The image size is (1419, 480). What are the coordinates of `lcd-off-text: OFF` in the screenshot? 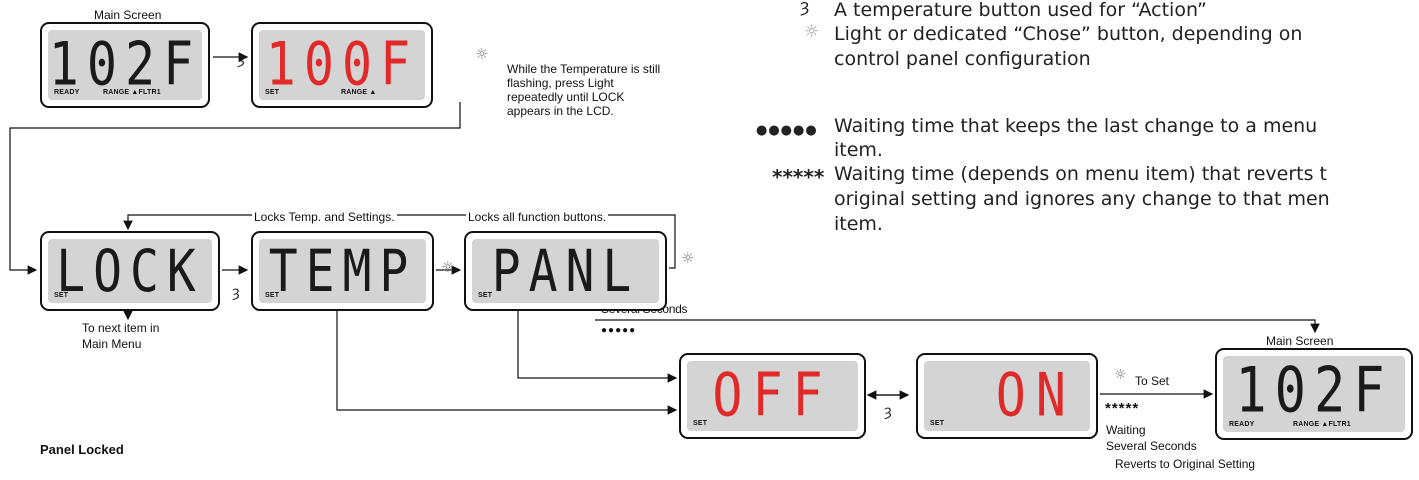 It's located at (772, 395).